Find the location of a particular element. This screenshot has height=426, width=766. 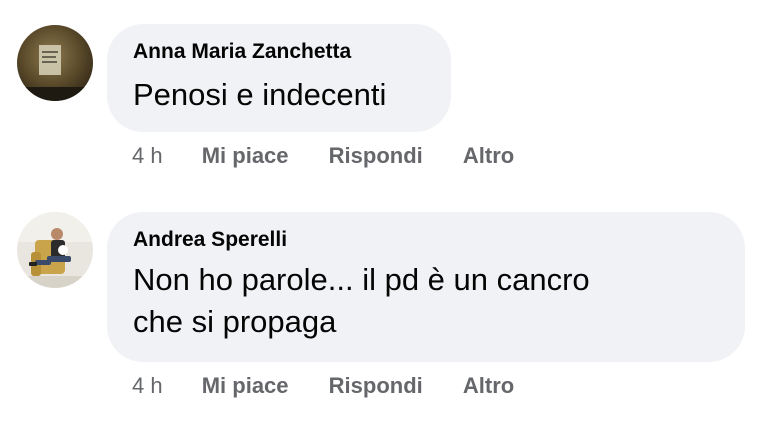

comment-text: Penosi e indecenti is located at coordinates (260, 94).